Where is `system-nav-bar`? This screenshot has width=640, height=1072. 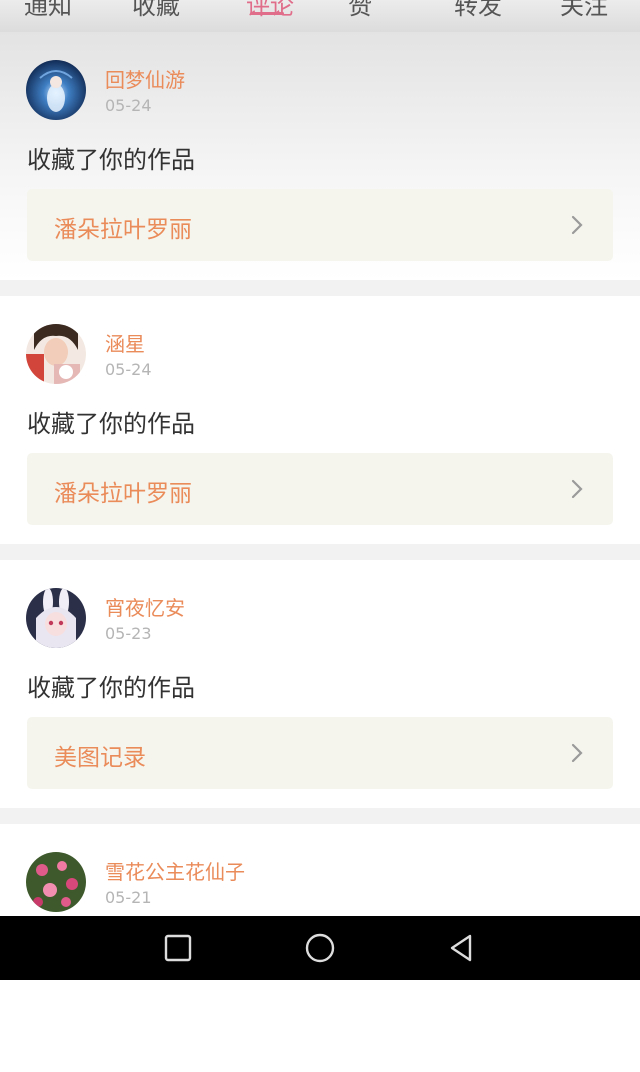
system-nav-bar is located at coordinates (320, 948).